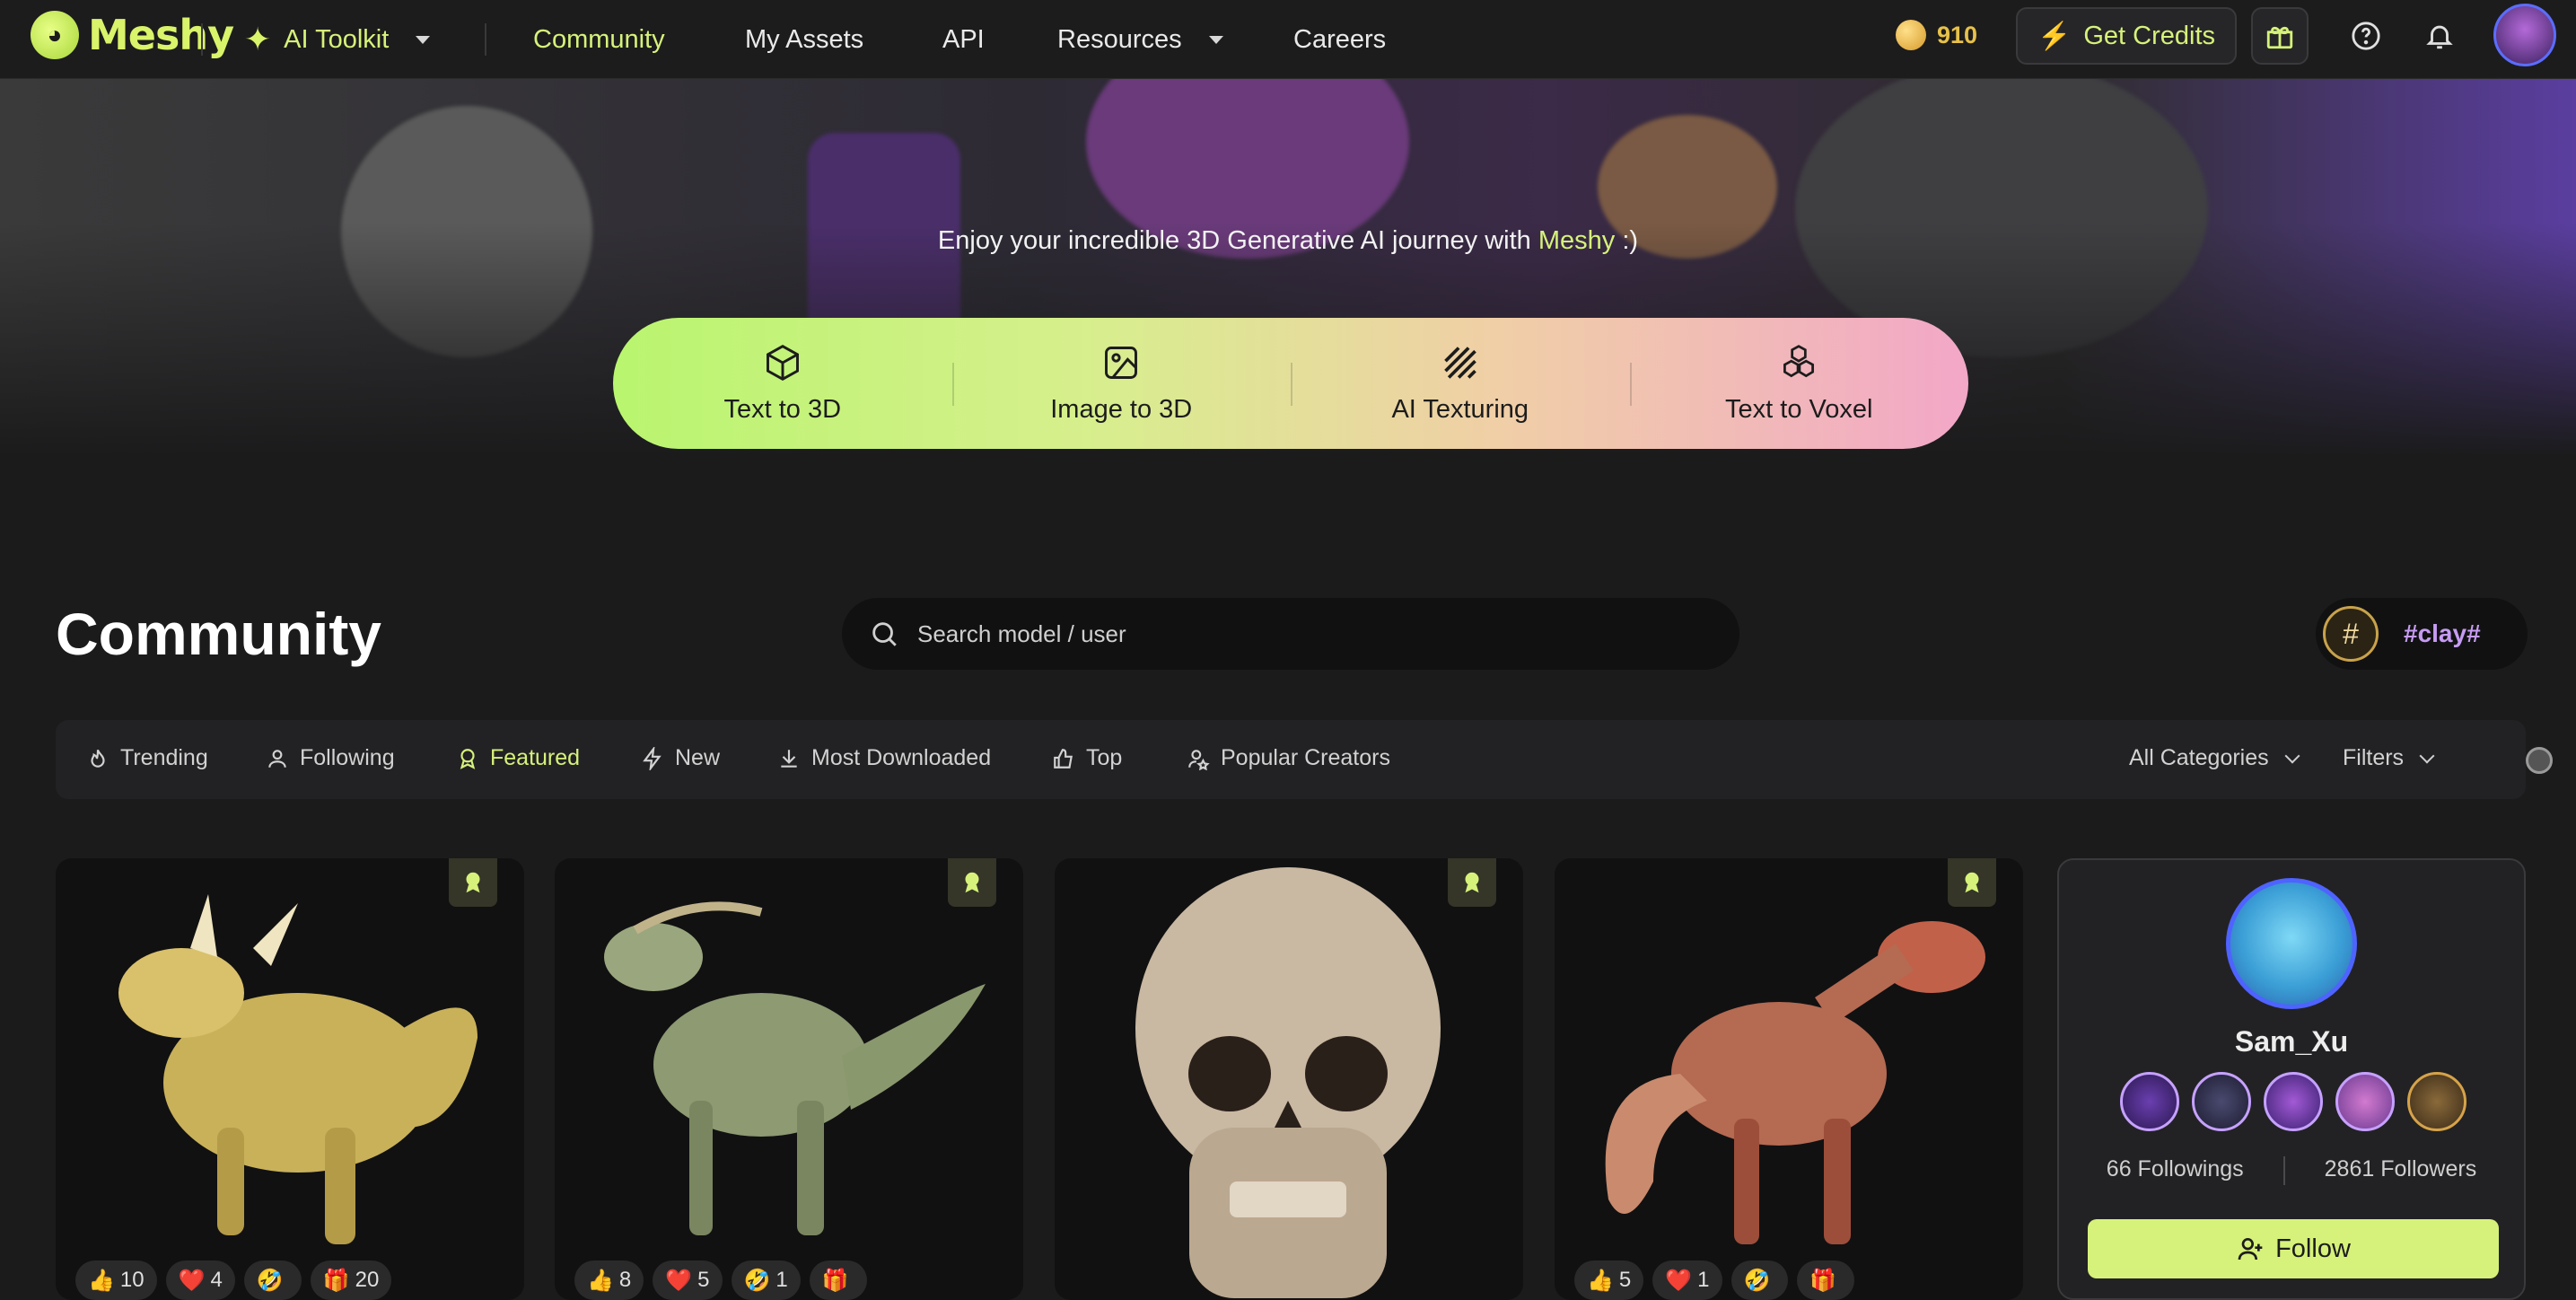  Describe the element at coordinates (1799, 383) in the screenshot. I see `tool-text-to-voxel: Text to Voxel` at that location.